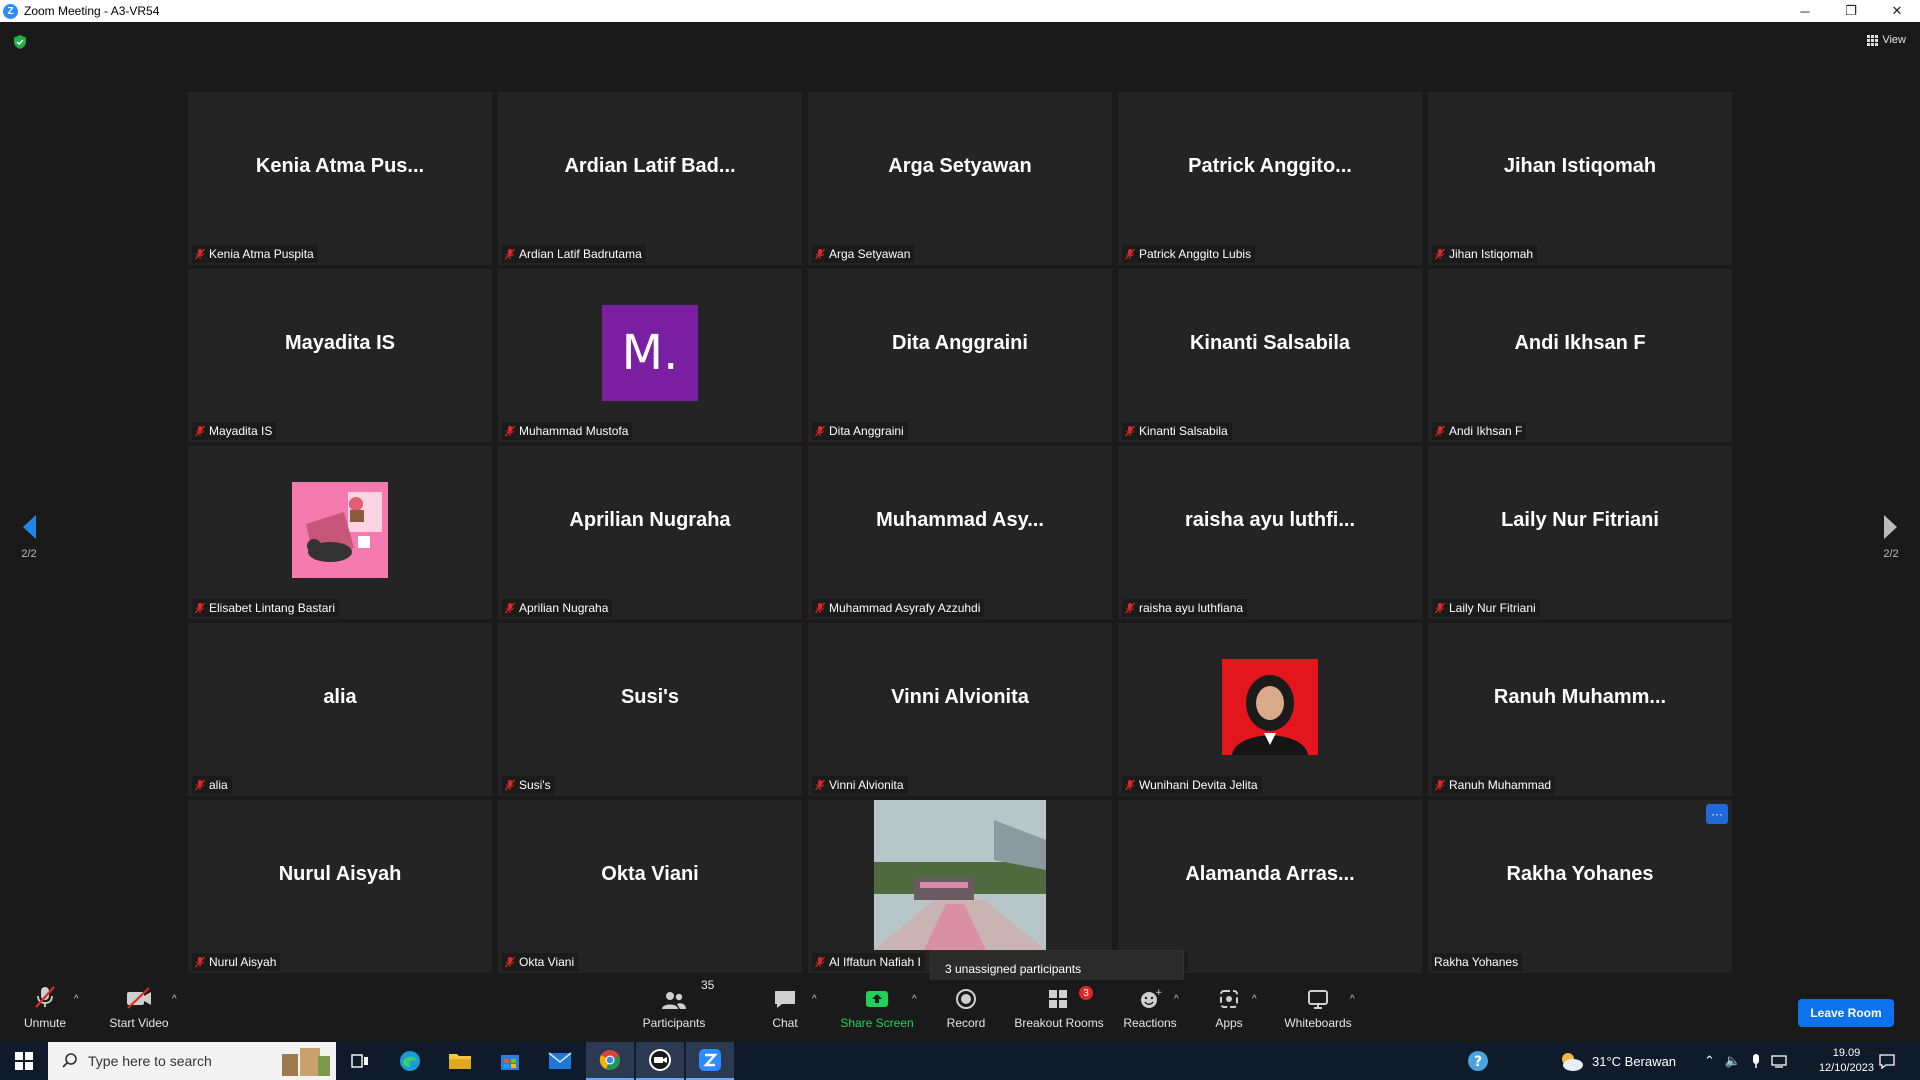 The width and height of the screenshot is (1920, 1080). I want to click on edge-app-button, so click(410, 1061).